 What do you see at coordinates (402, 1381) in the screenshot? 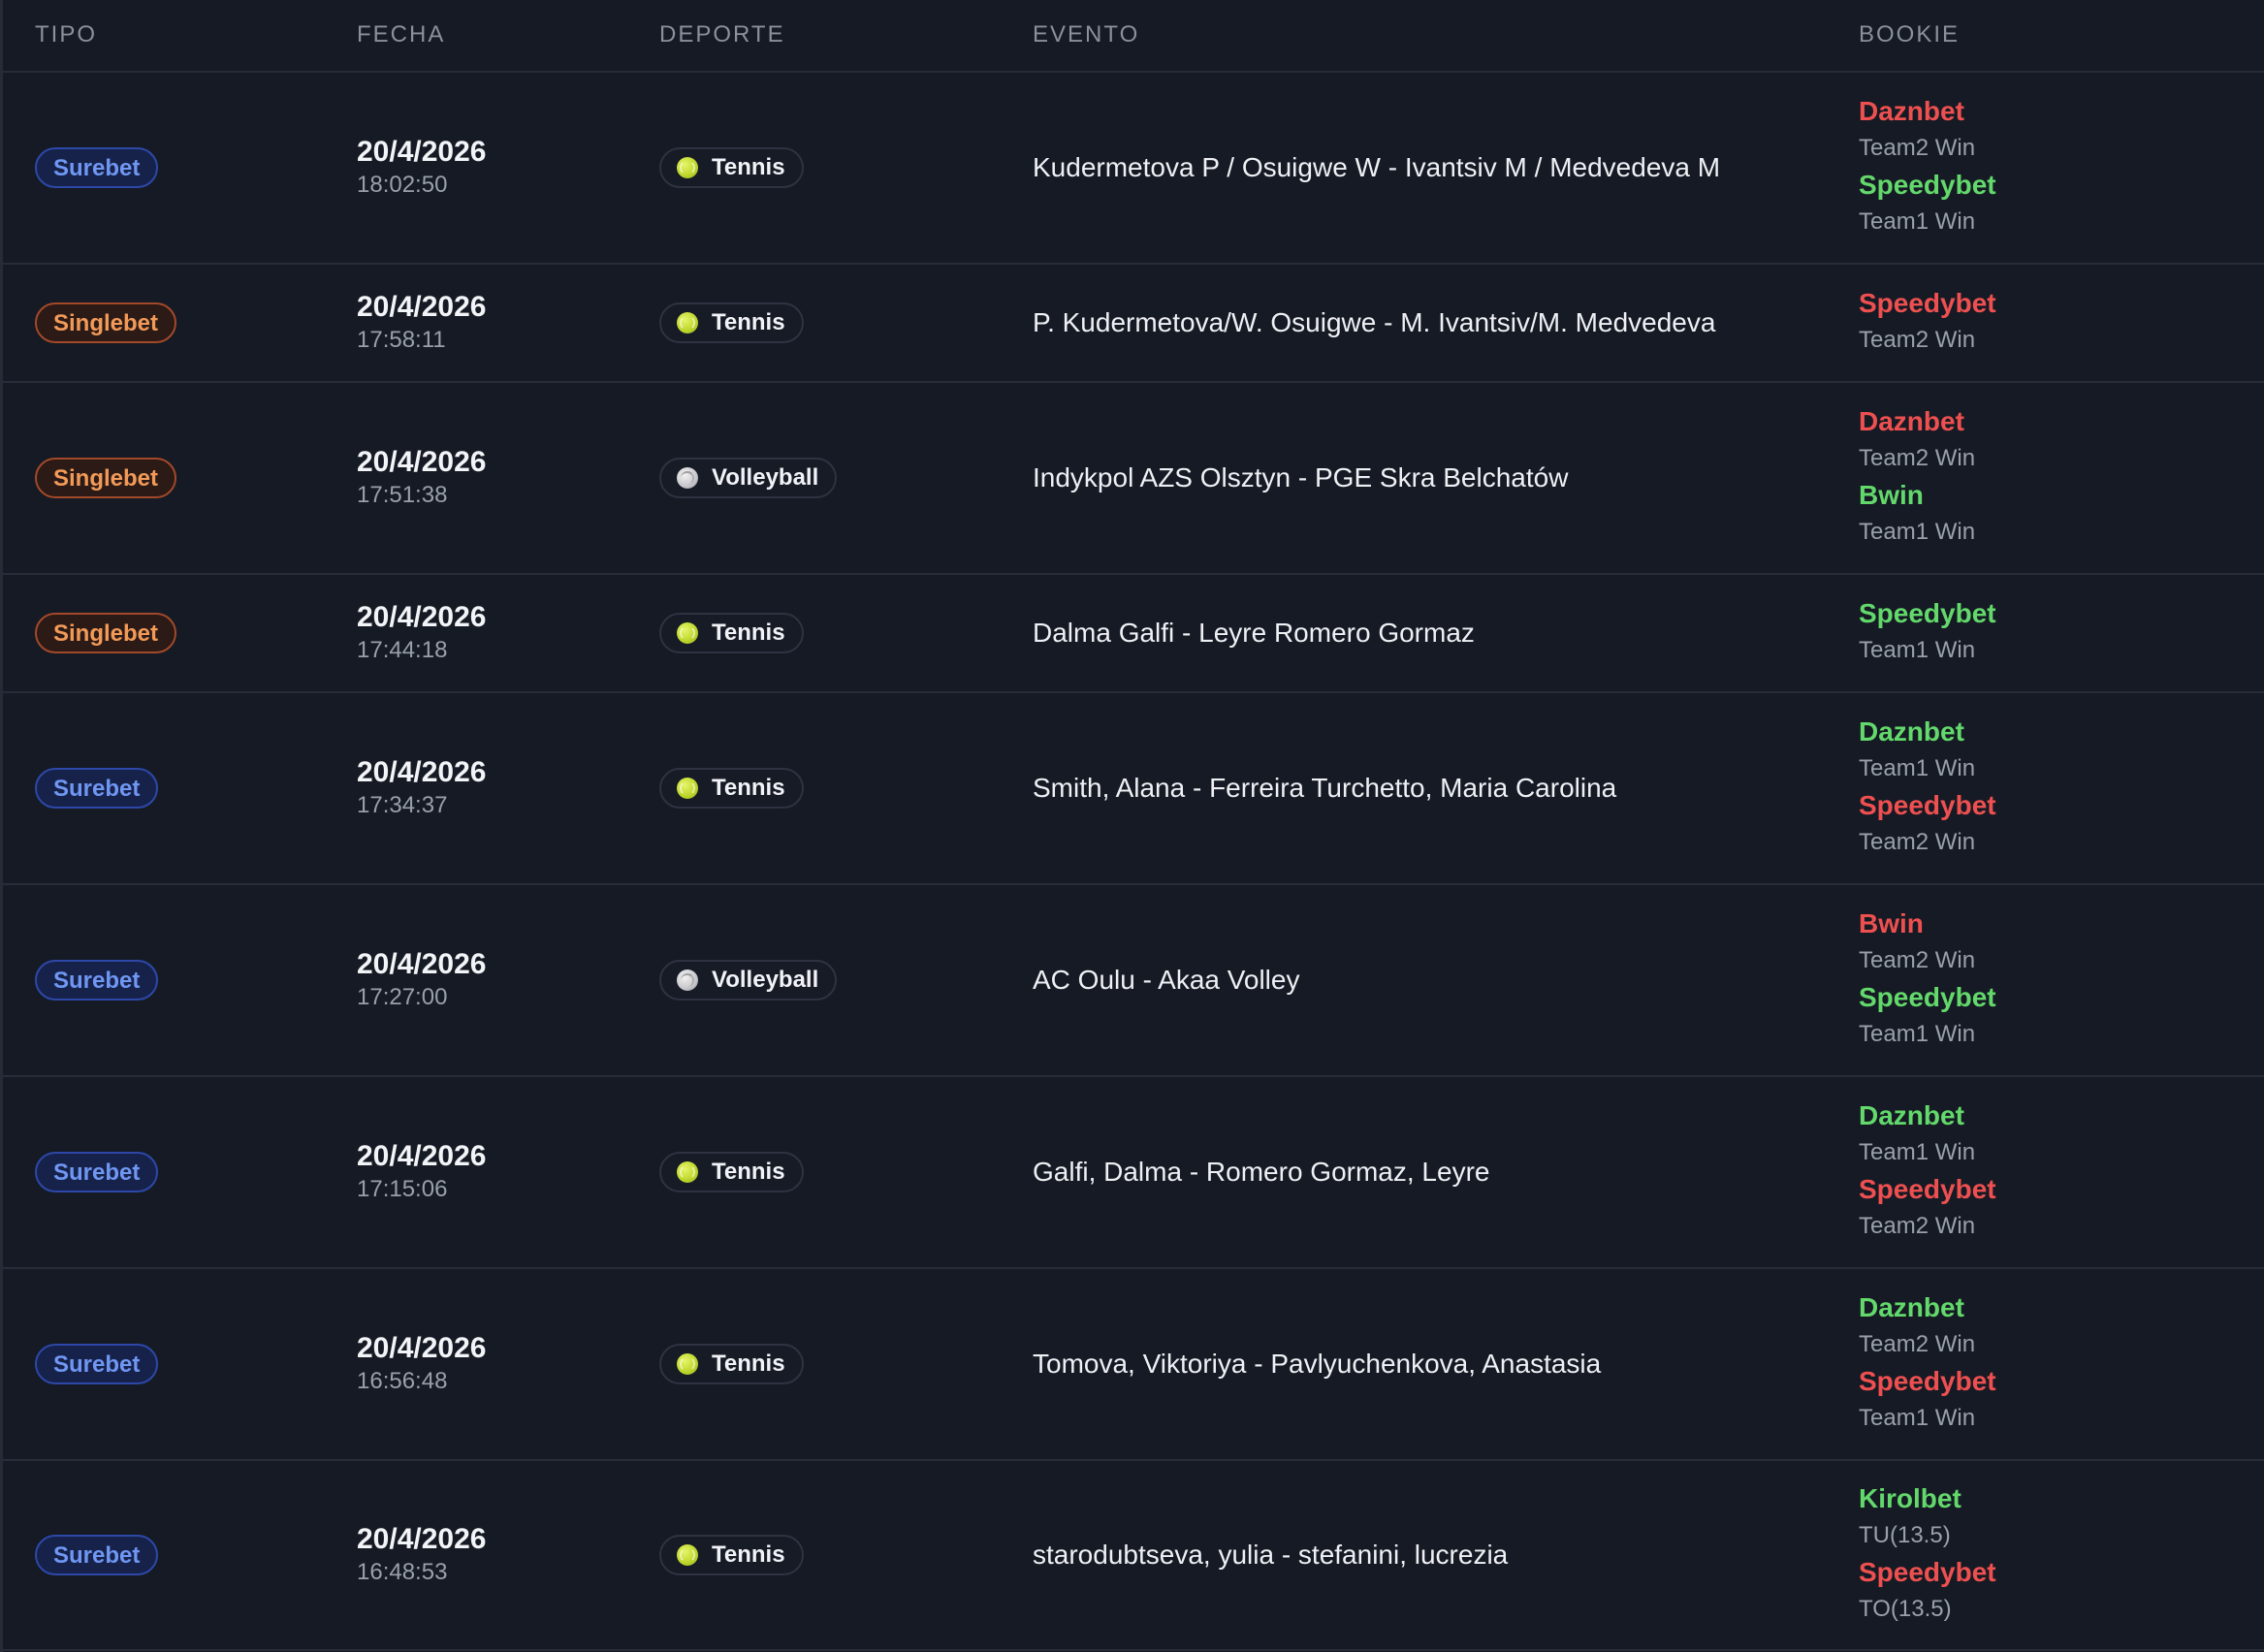
I see `event-time: 16:56:48` at bounding box center [402, 1381].